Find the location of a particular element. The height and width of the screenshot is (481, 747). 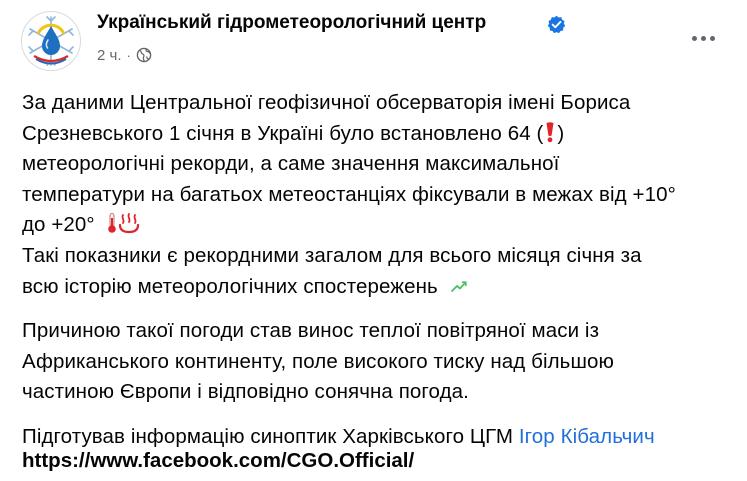

author-mention-link: Ігор Кібальчич is located at coordinates (587, 436).